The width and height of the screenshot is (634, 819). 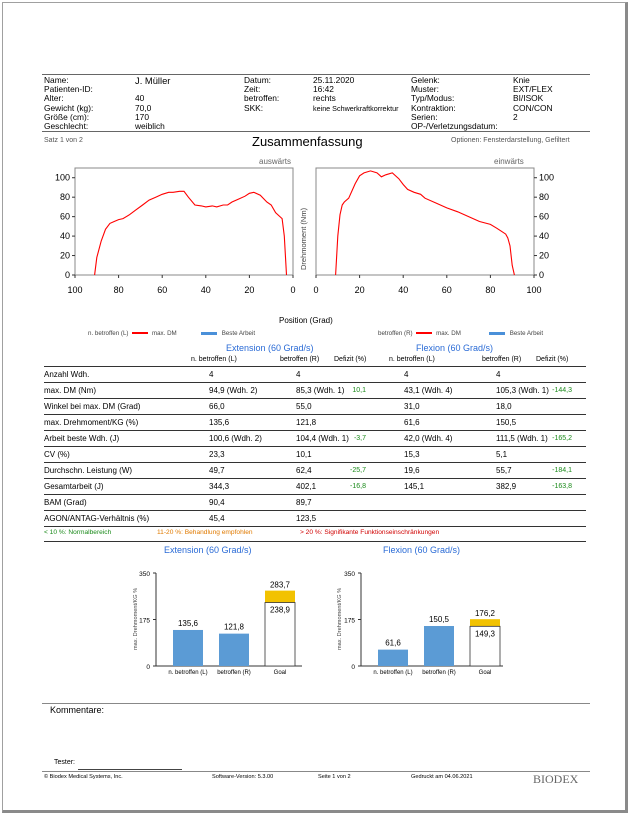 What do you see at coordinates (510, 140) in the screenshot?
I see `options-text: Optionen: Fensterdarstellung, Gefiltert` at bounding box center [510, 140].